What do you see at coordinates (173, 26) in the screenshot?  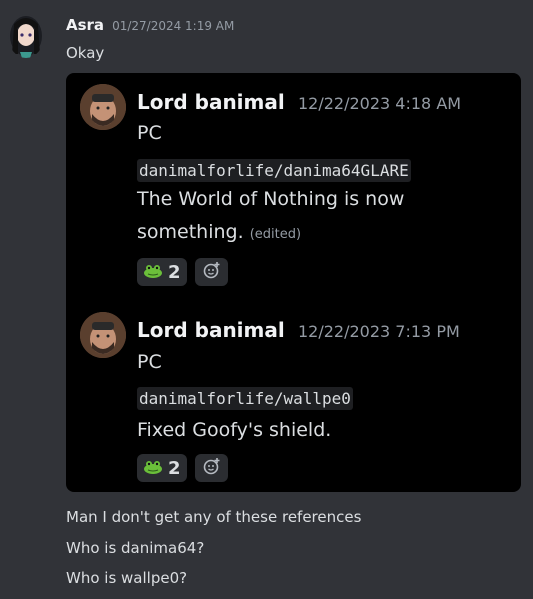 I see `message-timestamp: 01/27/2024 1:19 AM` at bounding box center [173, 26].